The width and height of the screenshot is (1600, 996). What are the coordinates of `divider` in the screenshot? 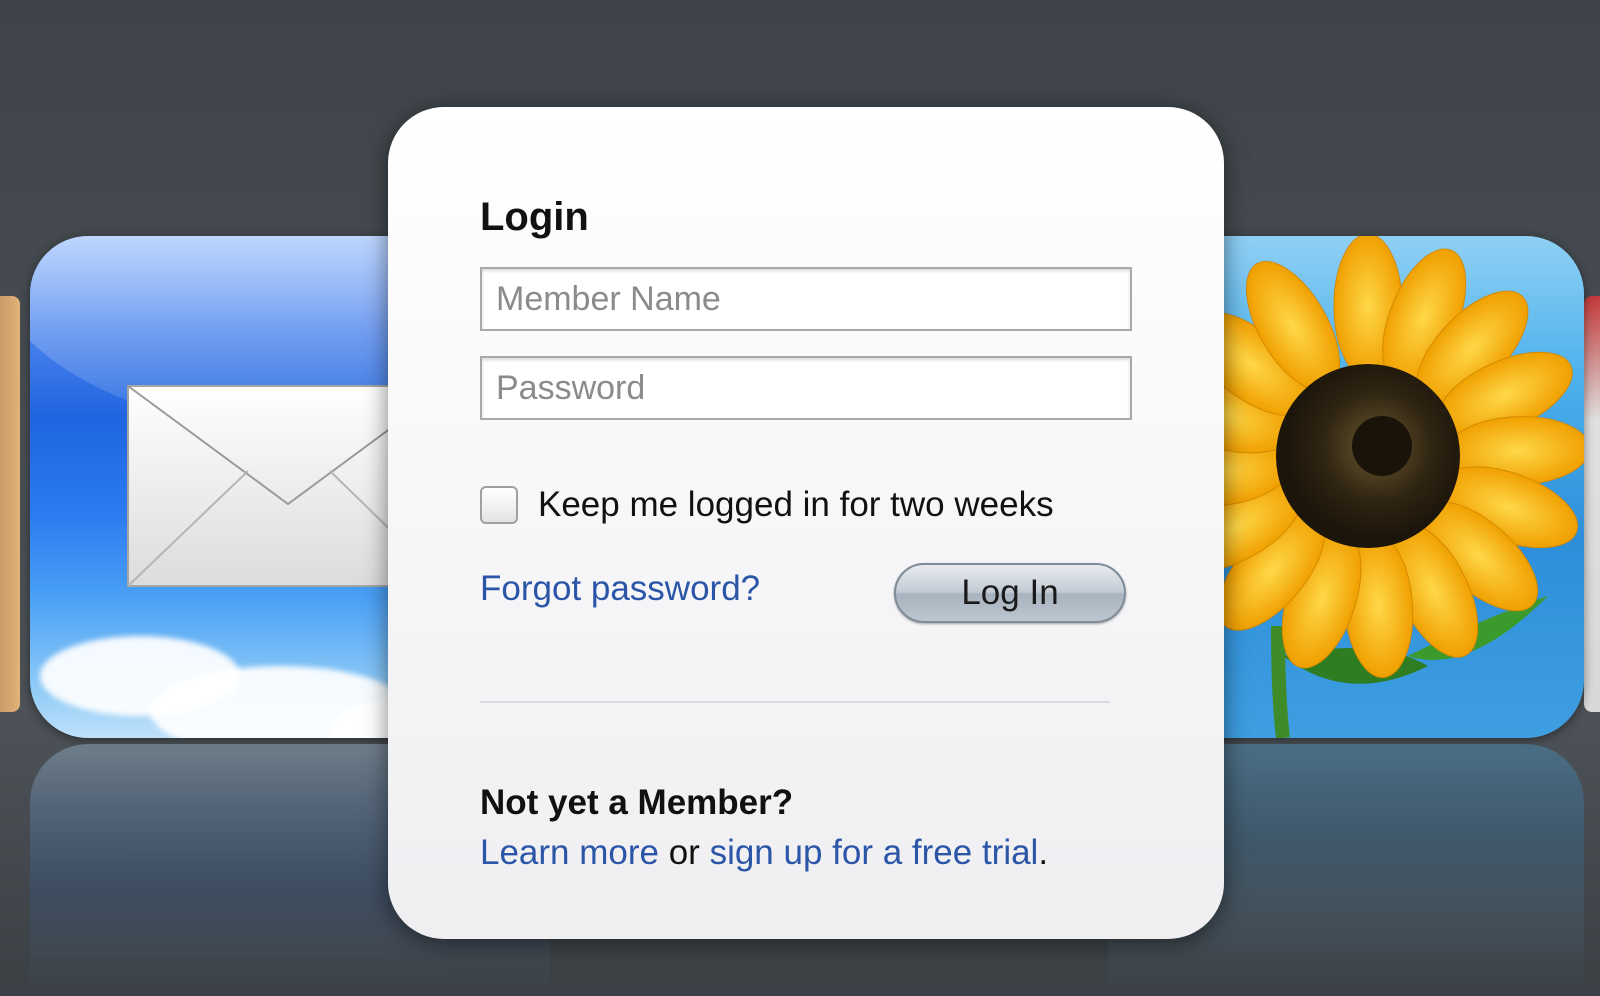 It's located at (795, 702).